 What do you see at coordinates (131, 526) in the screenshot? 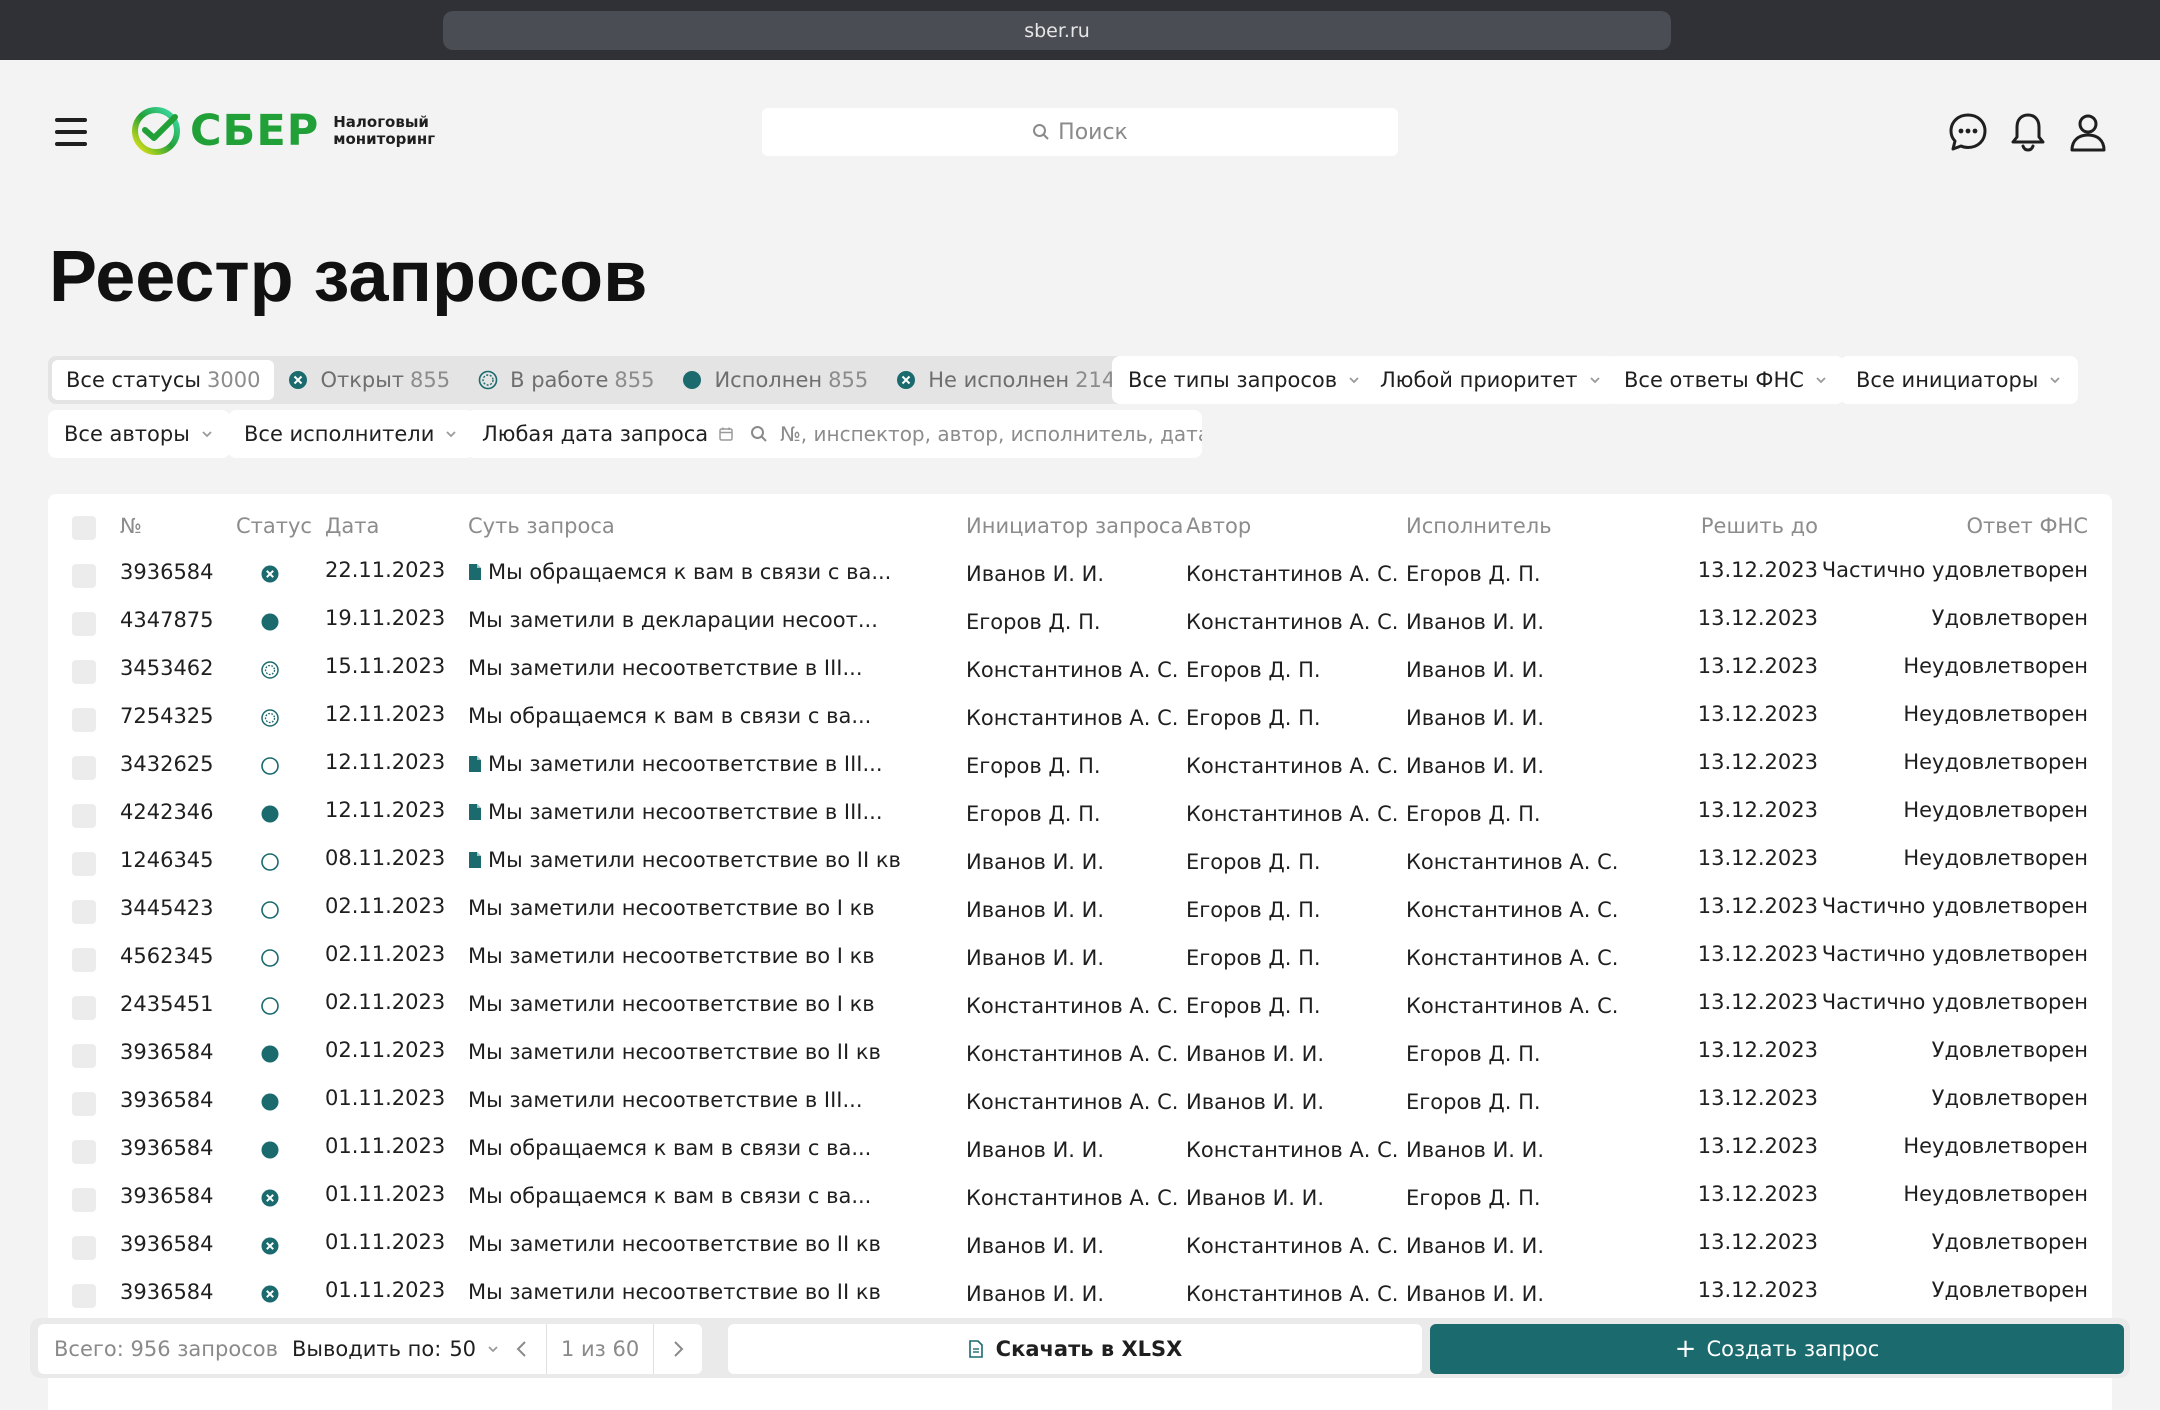
I see `col-header-num: №` at bounding box center [131, 526].